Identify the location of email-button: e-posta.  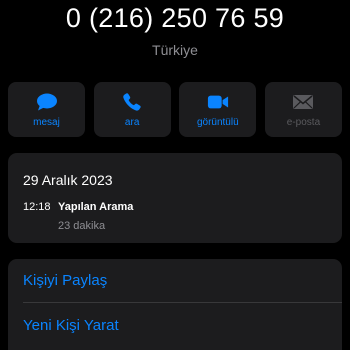
(303, 109).